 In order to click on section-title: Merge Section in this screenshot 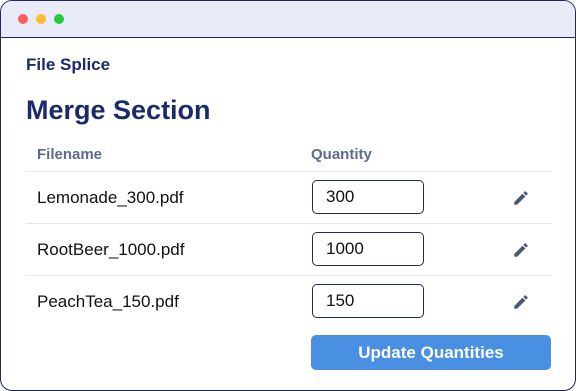, I will do `click(118, 110)`.